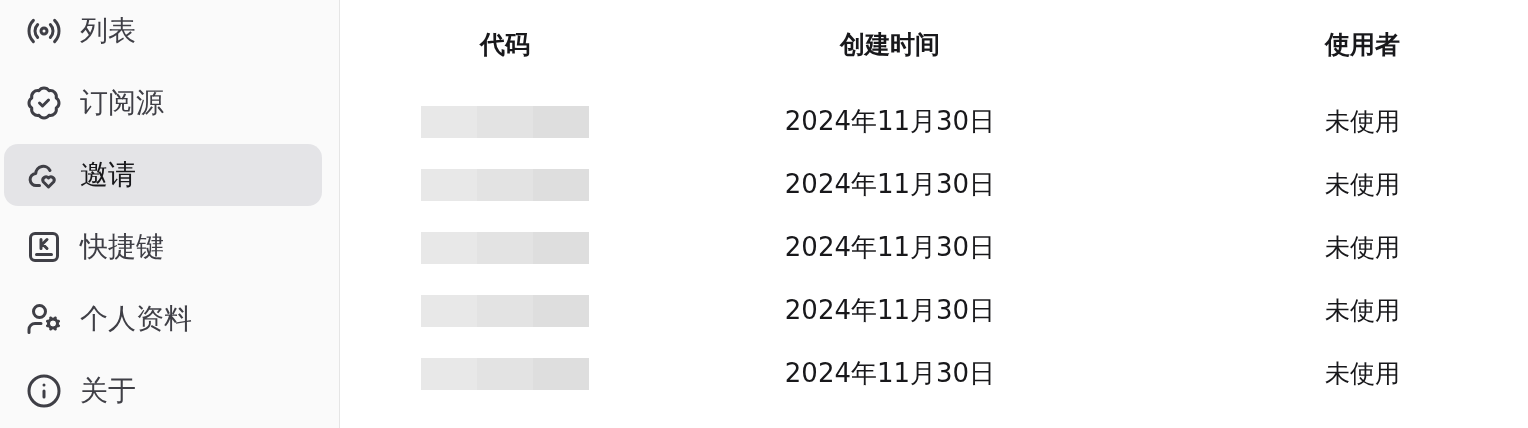 This screenshot has width=1528, height=428. What do you see at coordinates (44, 247) in the screenshot?
I see `keyboard-key-icon` at bounding box center [44, 247].